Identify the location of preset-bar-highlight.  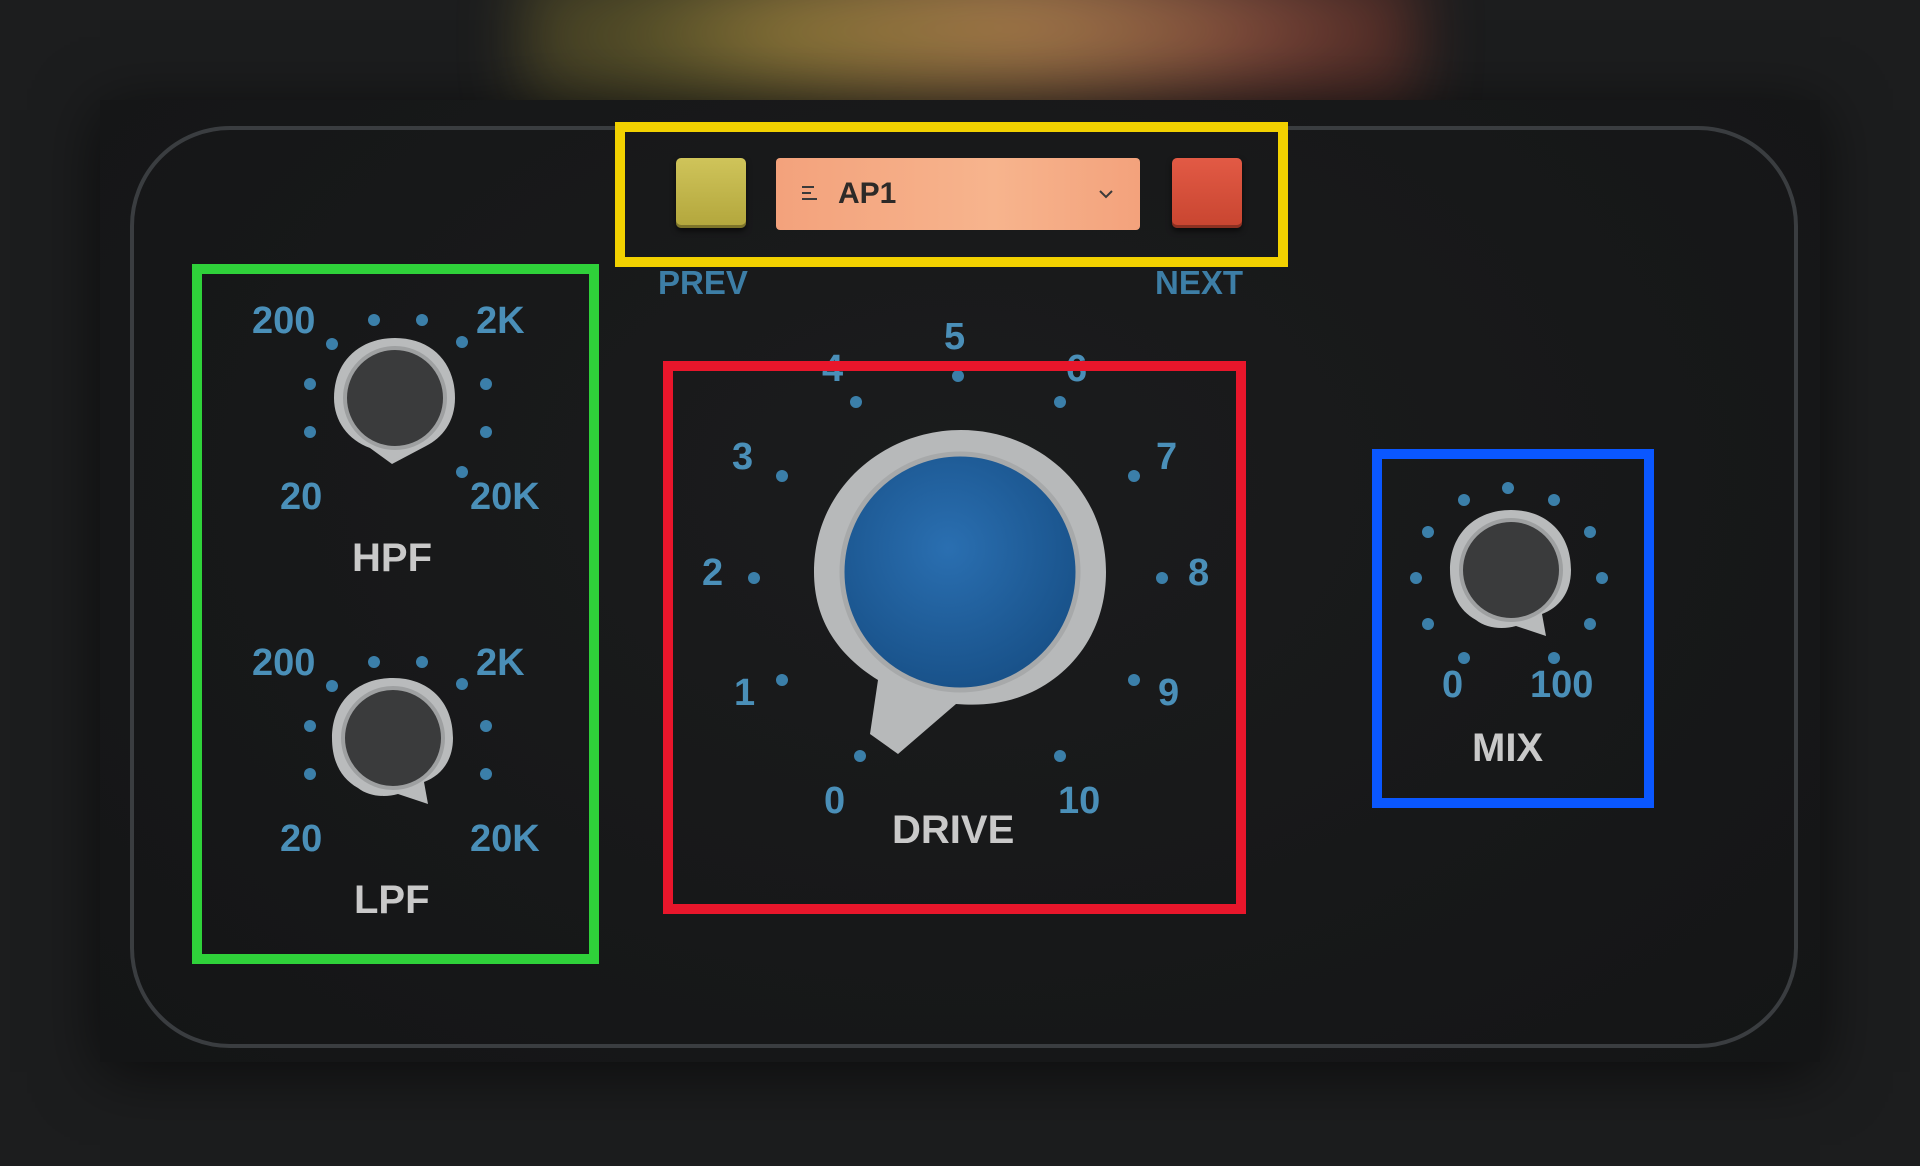
(951, 194).